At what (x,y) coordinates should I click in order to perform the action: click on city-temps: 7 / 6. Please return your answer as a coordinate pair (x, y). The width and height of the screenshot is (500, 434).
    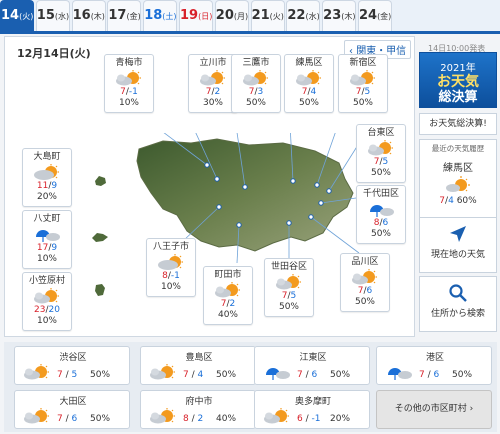
    Looking at the image, I should click on (429, 375).